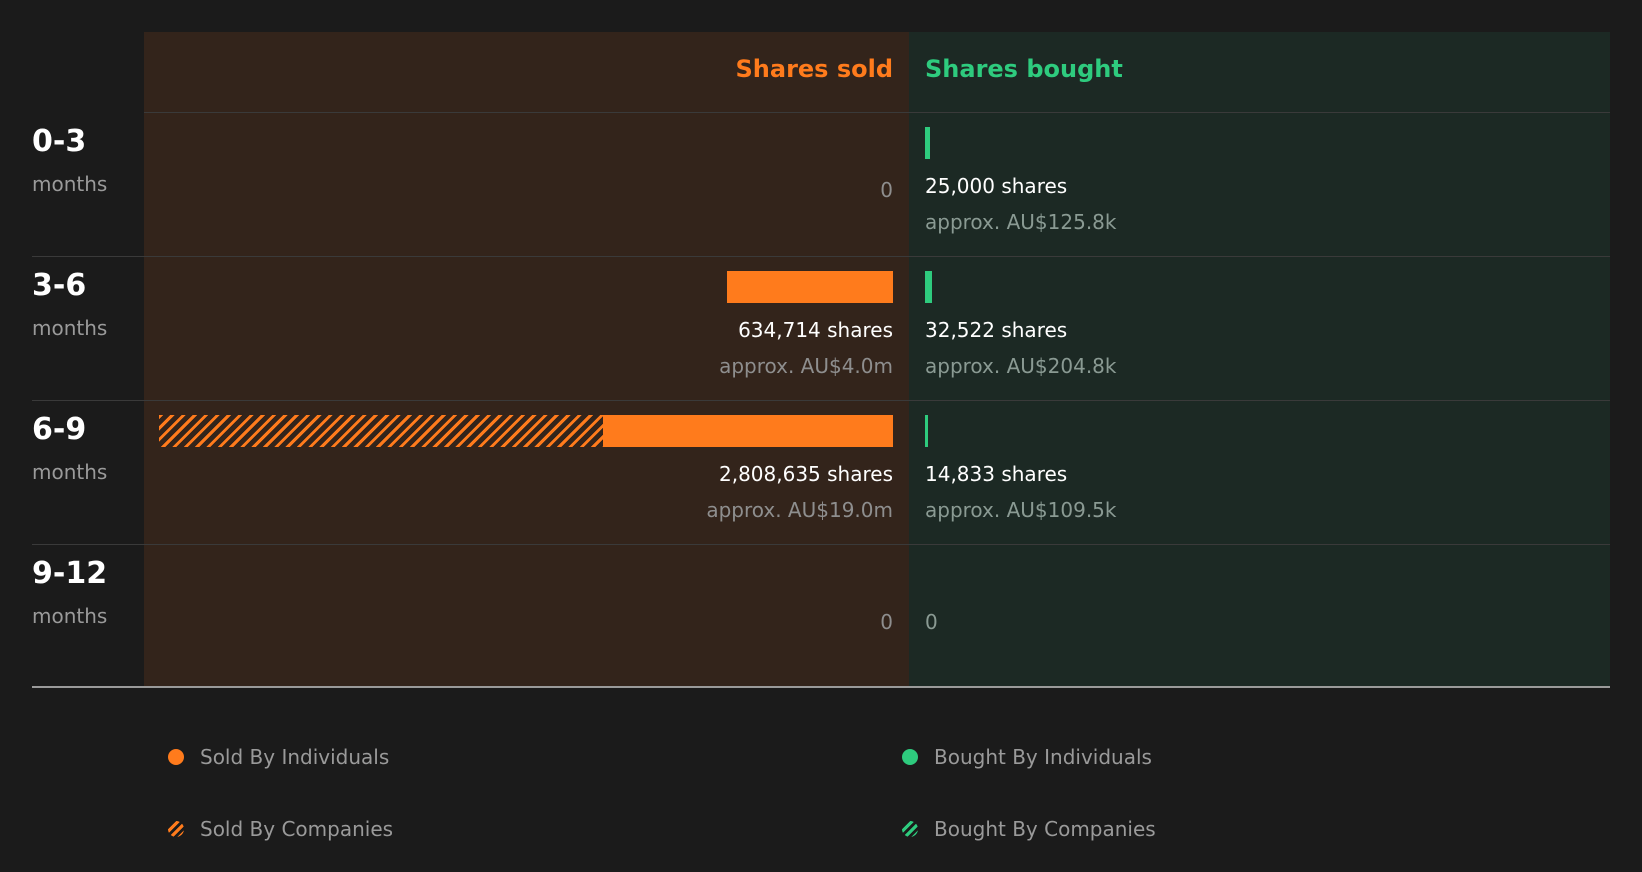 This screenshot has width=1642, height=872. I want to click on sold-approx-value: approx. AU$4.0m, so click(806, 366).